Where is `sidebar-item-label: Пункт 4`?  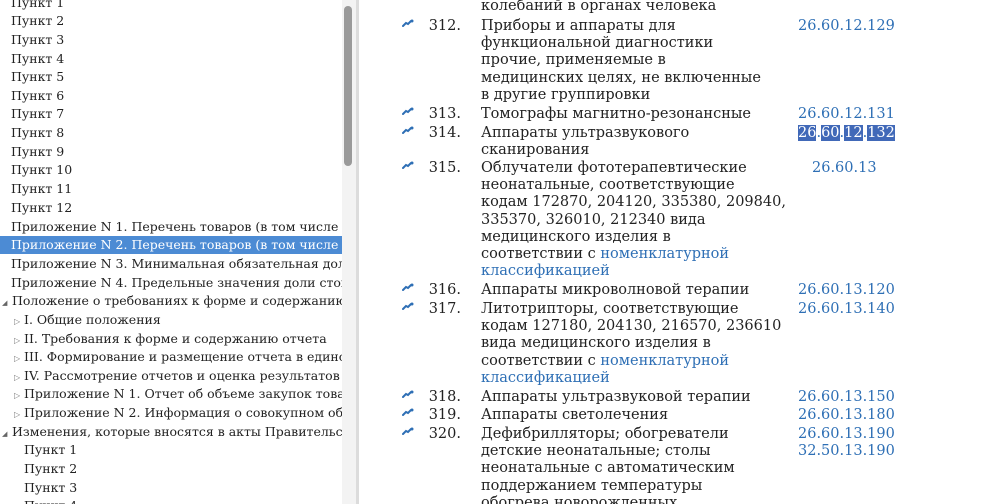
sidebar-item-label: Пункт 4 is located at coordinates (50, 501).